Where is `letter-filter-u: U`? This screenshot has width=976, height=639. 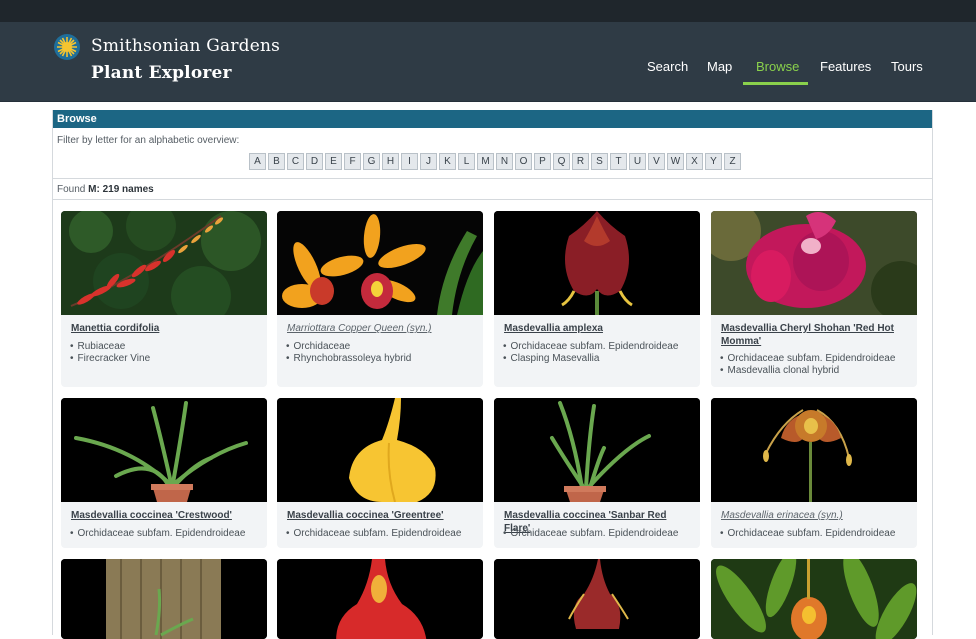
letter-filter-u: U is located at coordinates (637, 161).